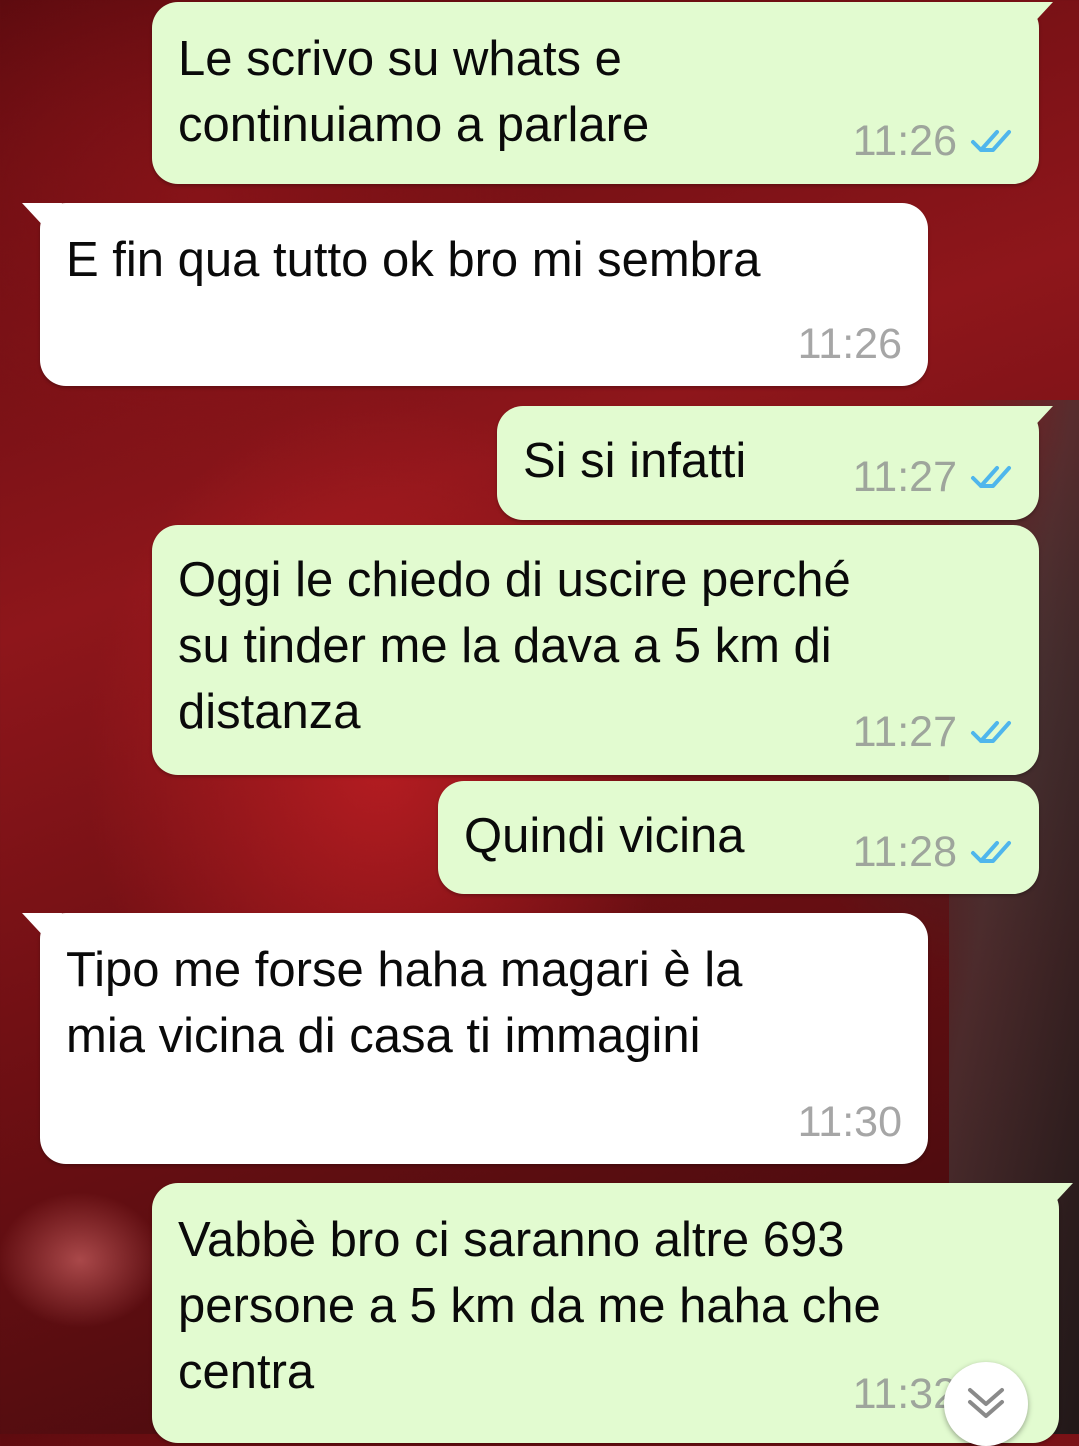 This screenshot has width=1079, height=1446. I want to click on message-text: Si si infatti, so click(635, 461).